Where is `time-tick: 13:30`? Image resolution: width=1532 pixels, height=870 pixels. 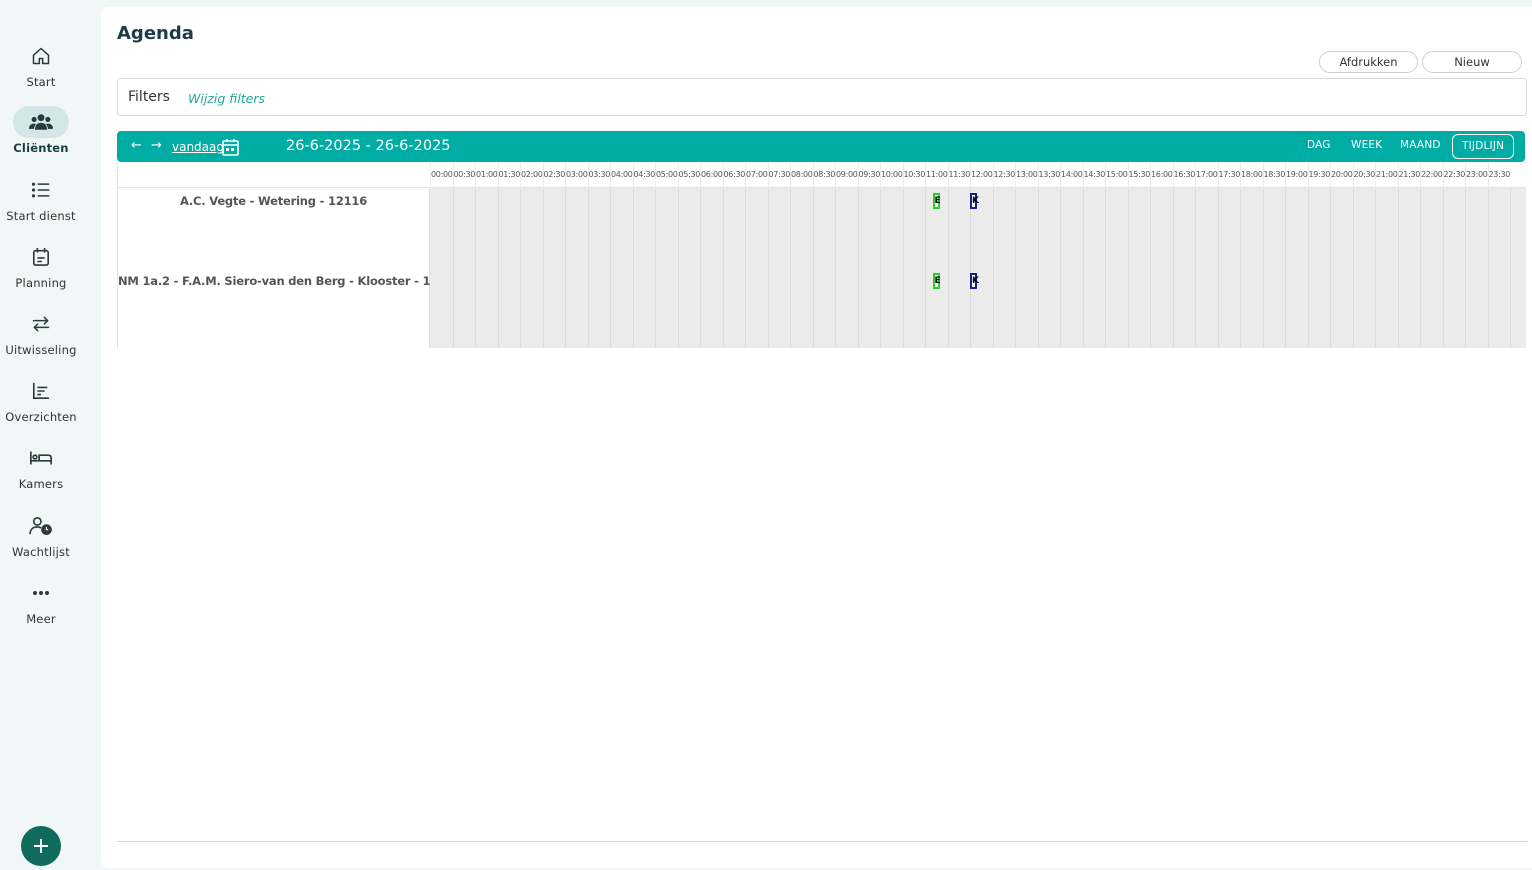
time-tick: 13:30 is located at coordinates (1048, 175).